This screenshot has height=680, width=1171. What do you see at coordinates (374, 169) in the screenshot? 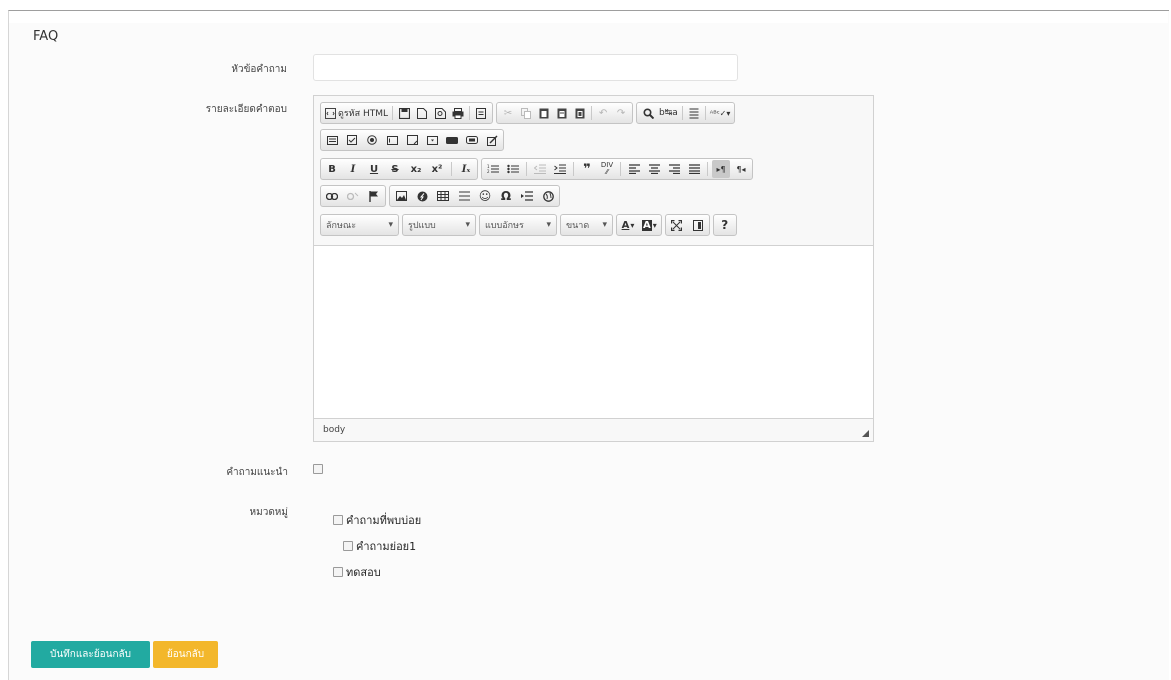
I see `underline-button: U` at bounding box center [374, 169].